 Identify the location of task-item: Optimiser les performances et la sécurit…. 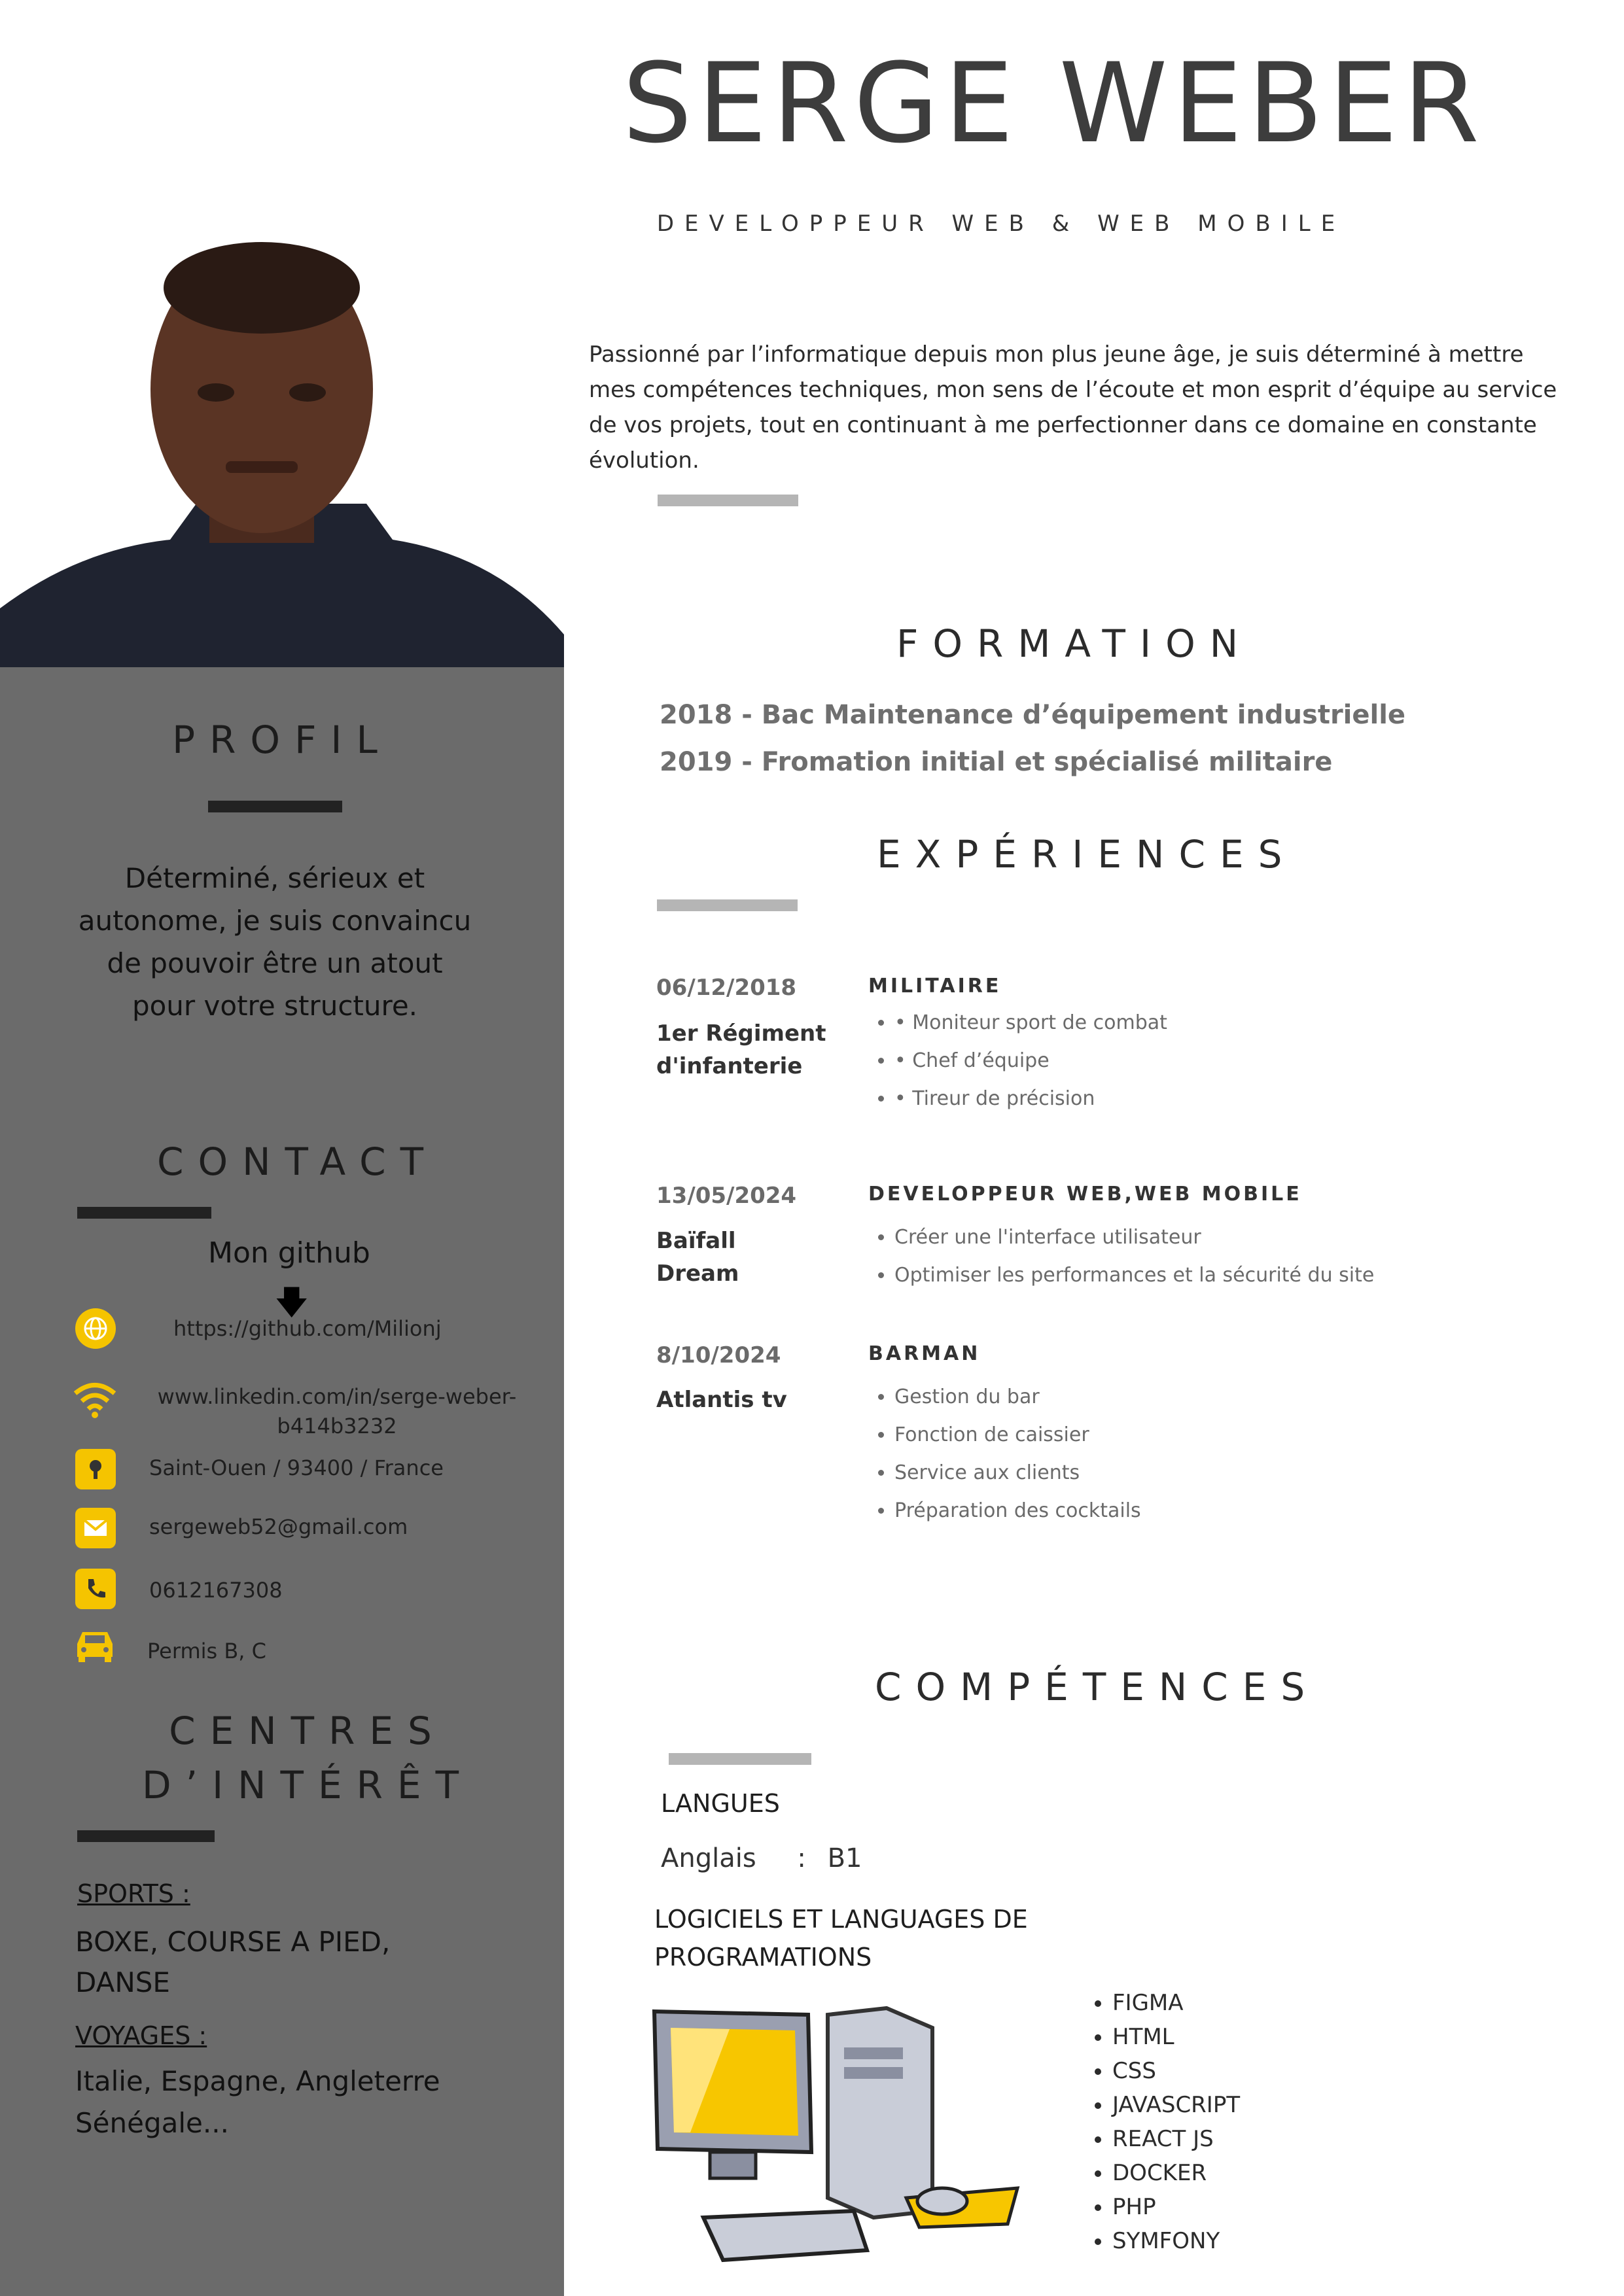
(1134, 1276).